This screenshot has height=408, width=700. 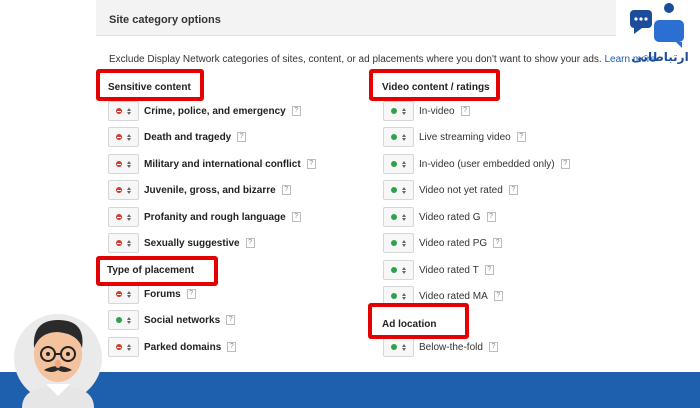 What do you see at coordinates (165, 20) in the screenshot?
I see `panel-title: Site category options` at bounding box center [165, 20].